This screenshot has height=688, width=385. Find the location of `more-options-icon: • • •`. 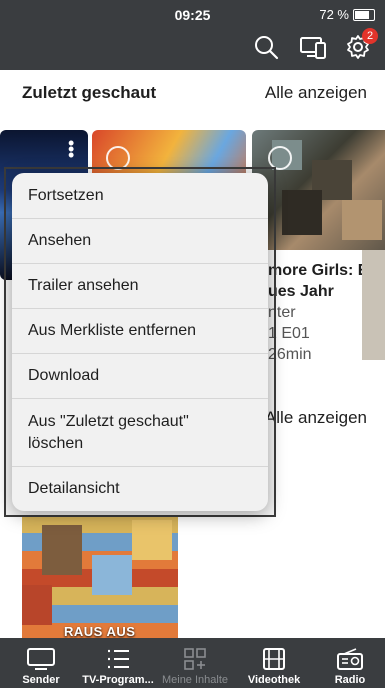

more-options-icon: • • • is located at coordinates (71, 149).